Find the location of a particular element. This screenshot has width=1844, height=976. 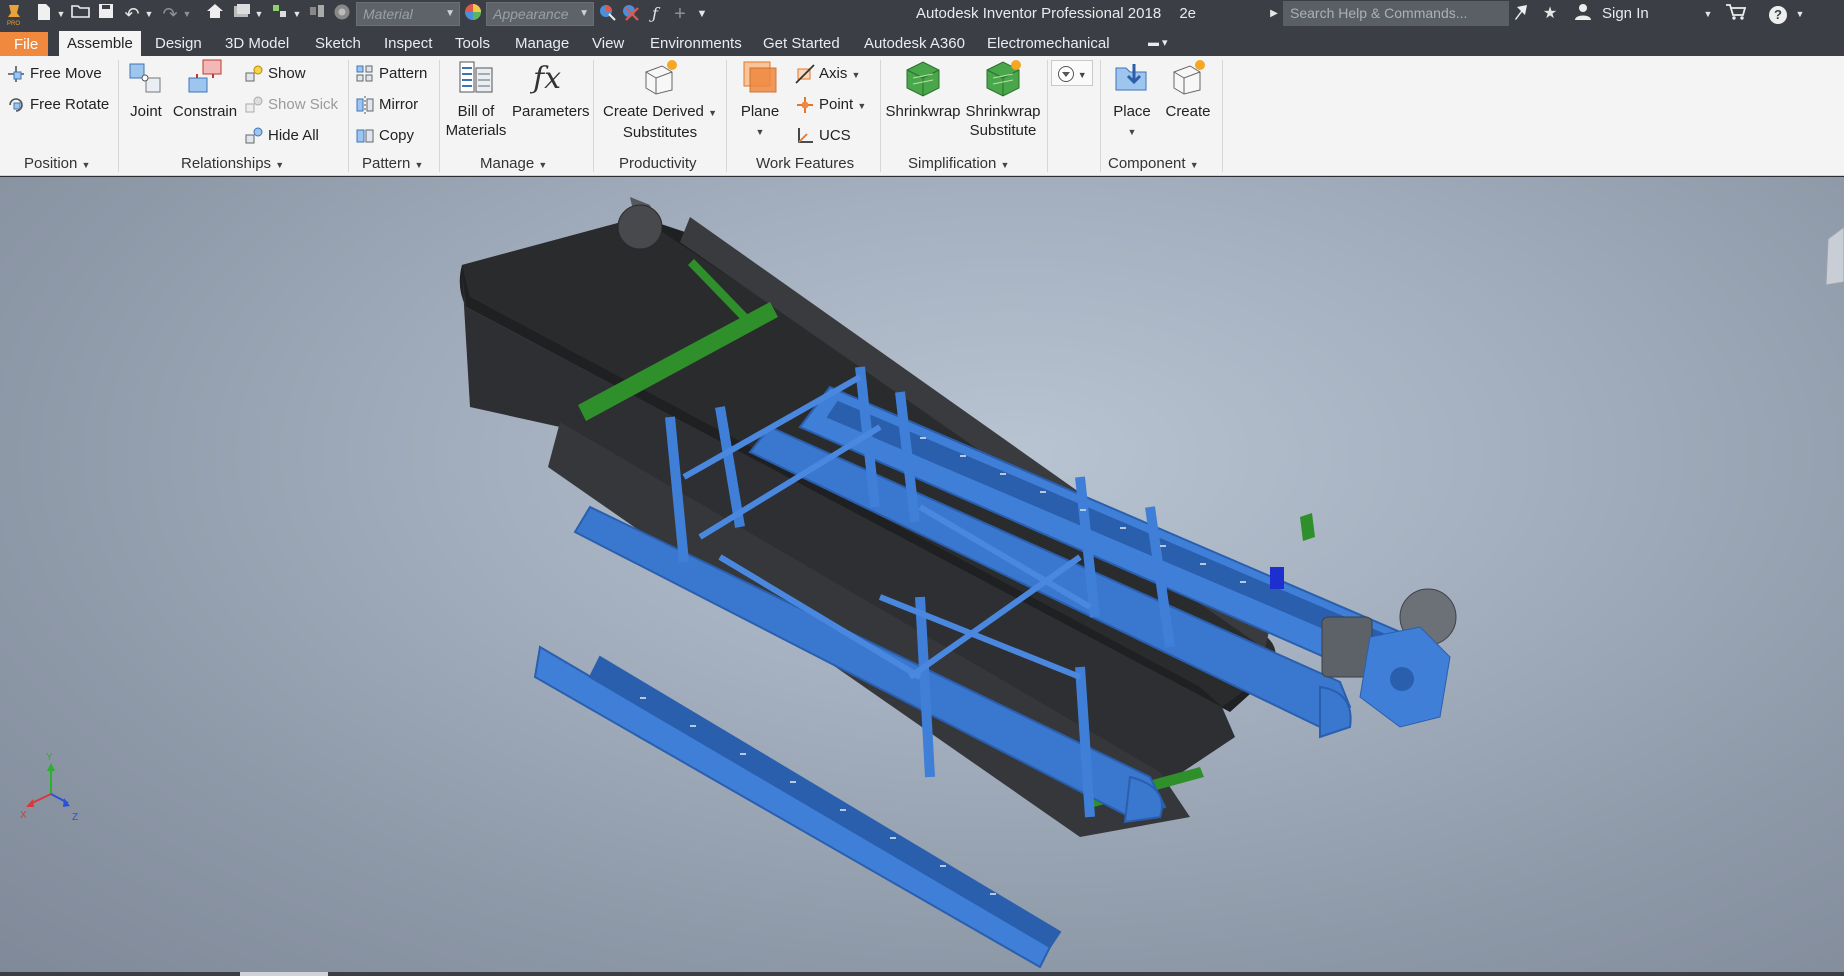

create-component-icon is located at coordinates (1189, 77).